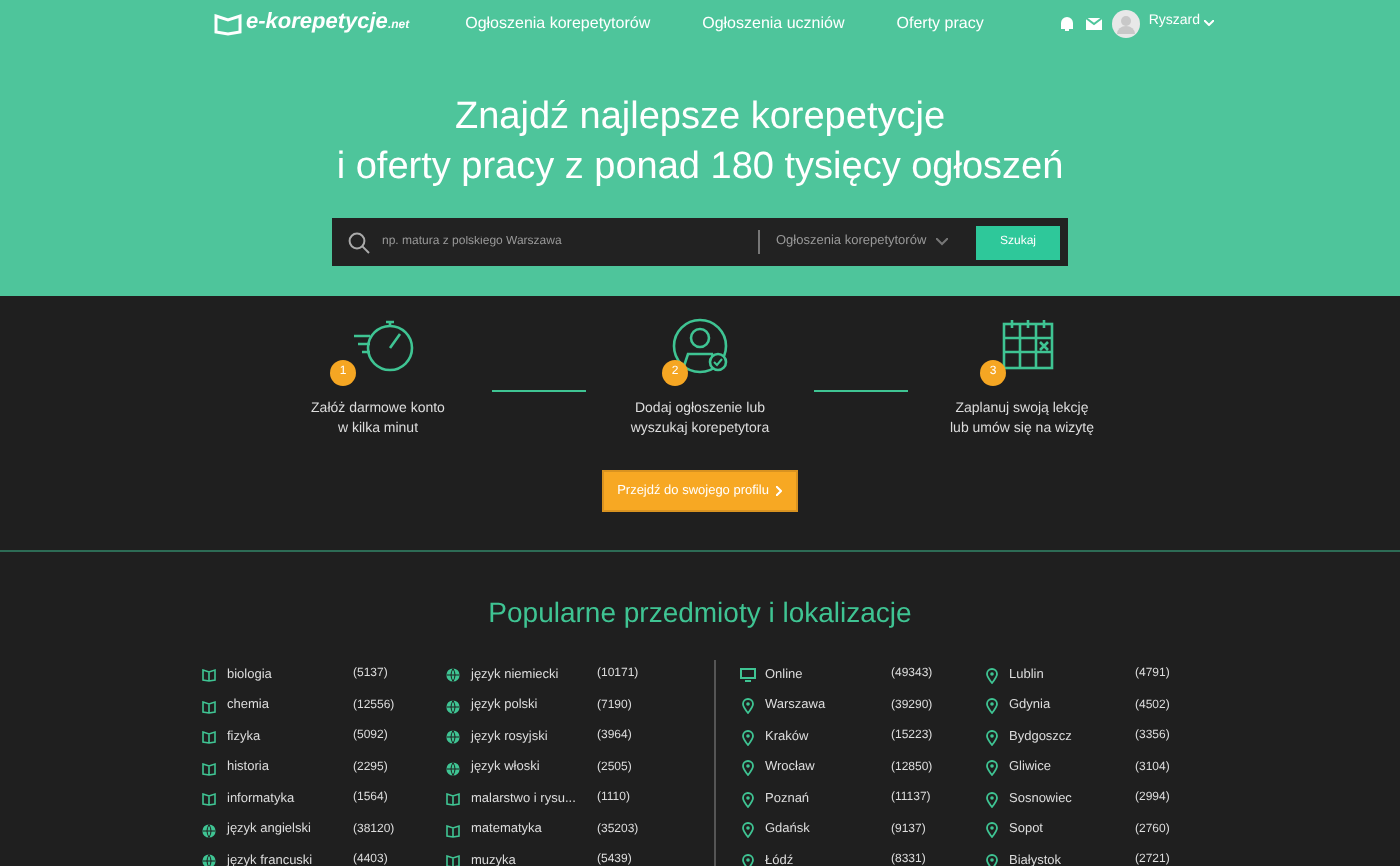  What do you see at coordinates (700, 346) in the screenshot?
I see `tutor-icon` at bounding box center [700, 346].